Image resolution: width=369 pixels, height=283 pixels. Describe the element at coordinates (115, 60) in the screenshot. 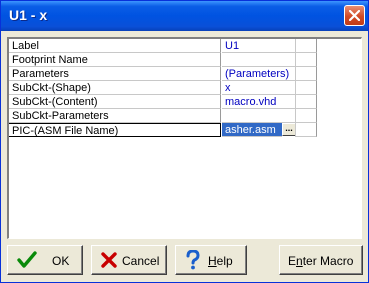

I see `property-name: Footprint Name` at that location.